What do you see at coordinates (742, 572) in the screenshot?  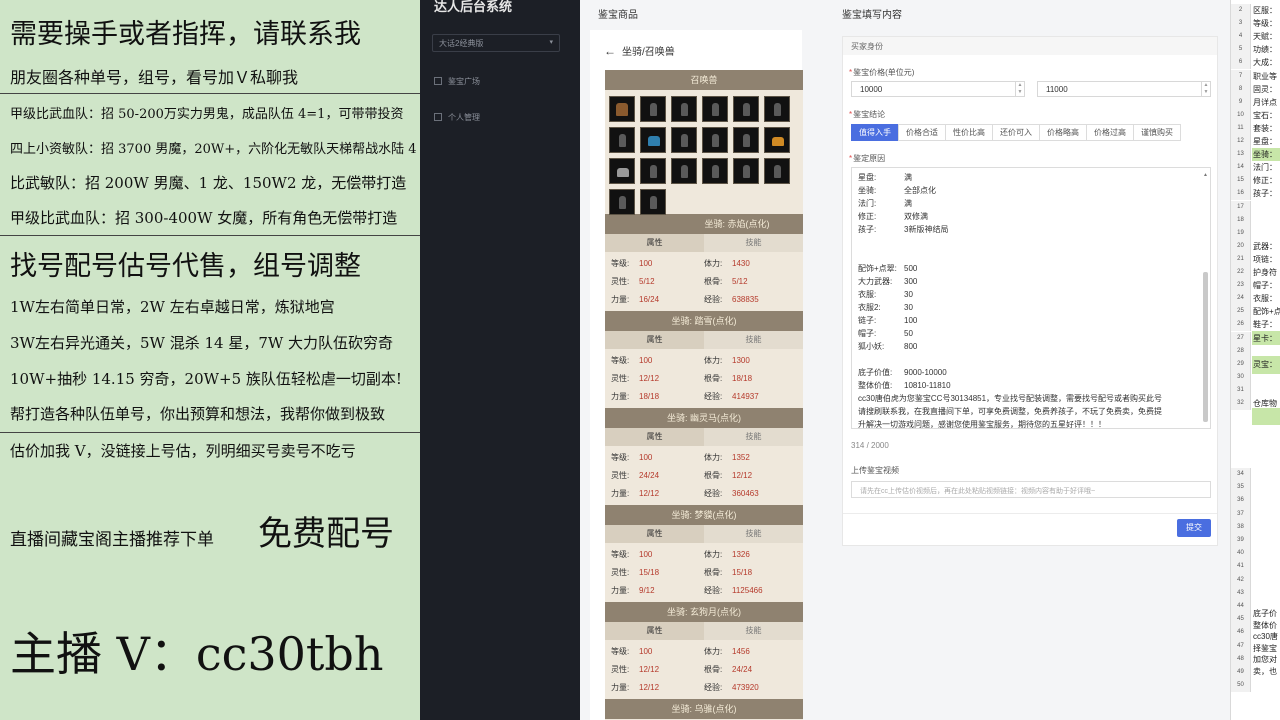 I see `stat-value: 15/18` at bounding box center [742, 572].